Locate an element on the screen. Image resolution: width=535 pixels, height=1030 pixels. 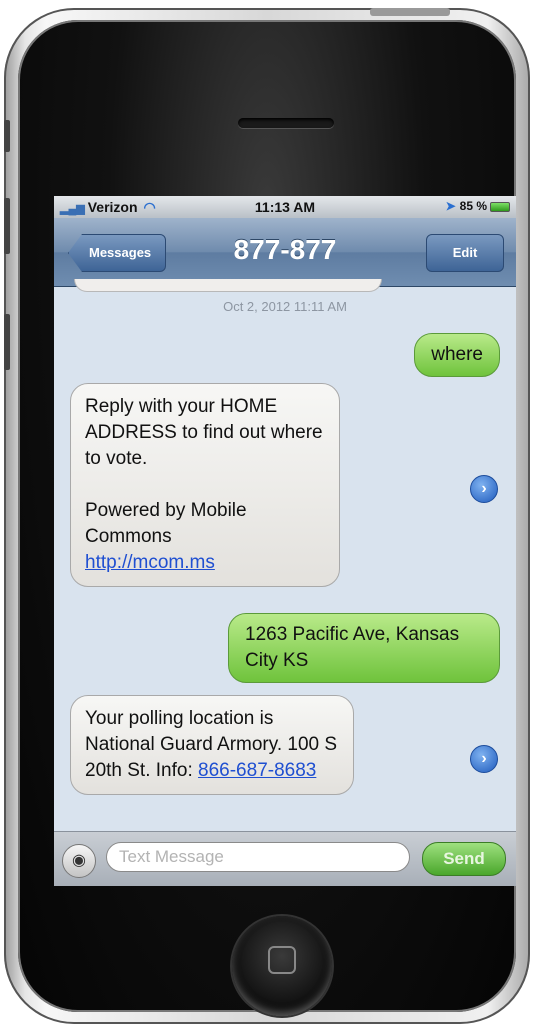
phone-link: 866-687-8683 is located at coordinates (257, 770).